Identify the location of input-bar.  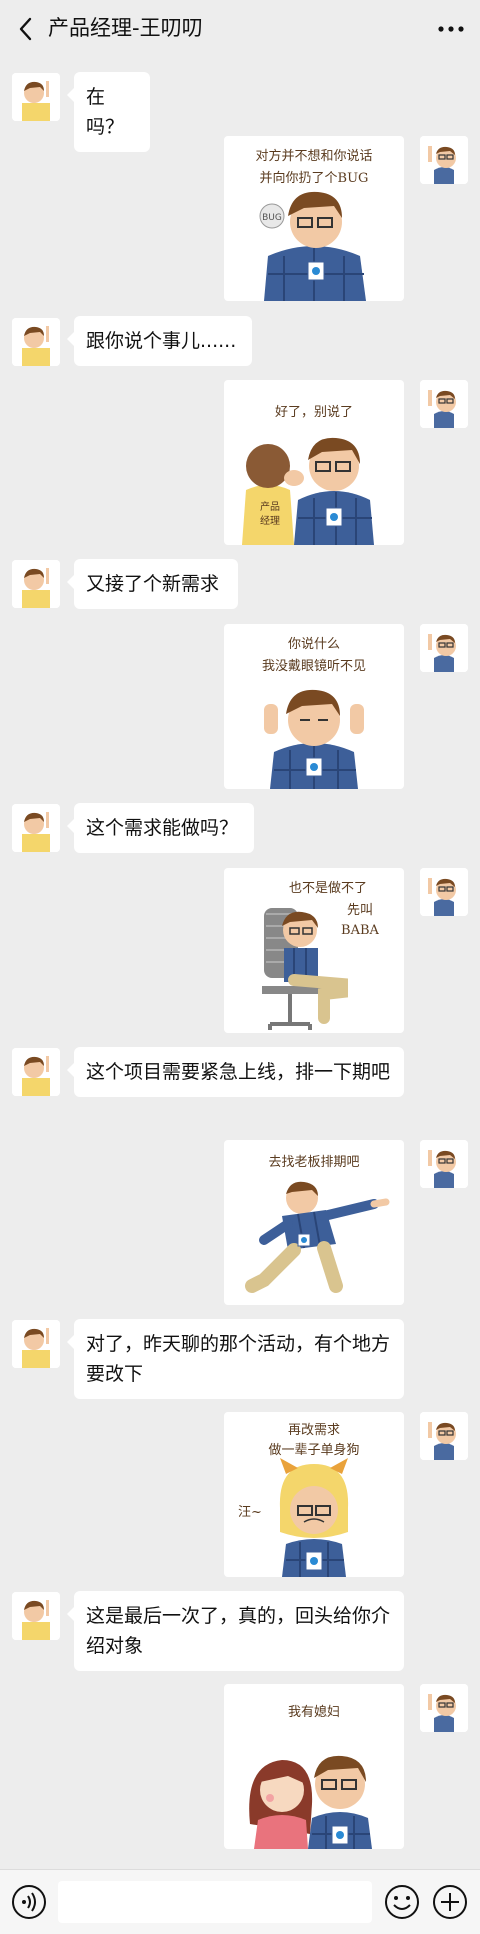
(240, 1901).